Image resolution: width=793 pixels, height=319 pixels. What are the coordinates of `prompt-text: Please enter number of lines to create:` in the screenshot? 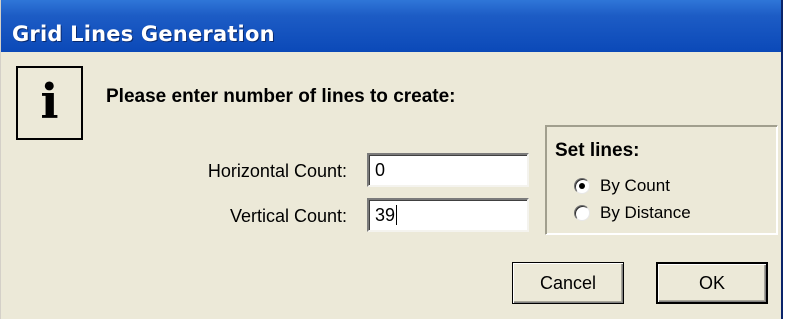 It's located at (281, 96).